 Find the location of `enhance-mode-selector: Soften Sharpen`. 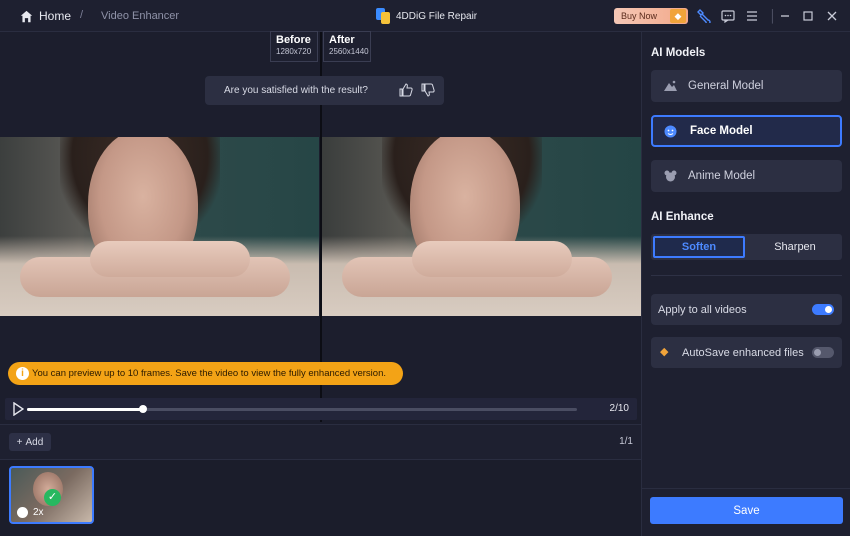

enhance-mode-selector: Soften Sharpen is located at coordinates (746, 247).